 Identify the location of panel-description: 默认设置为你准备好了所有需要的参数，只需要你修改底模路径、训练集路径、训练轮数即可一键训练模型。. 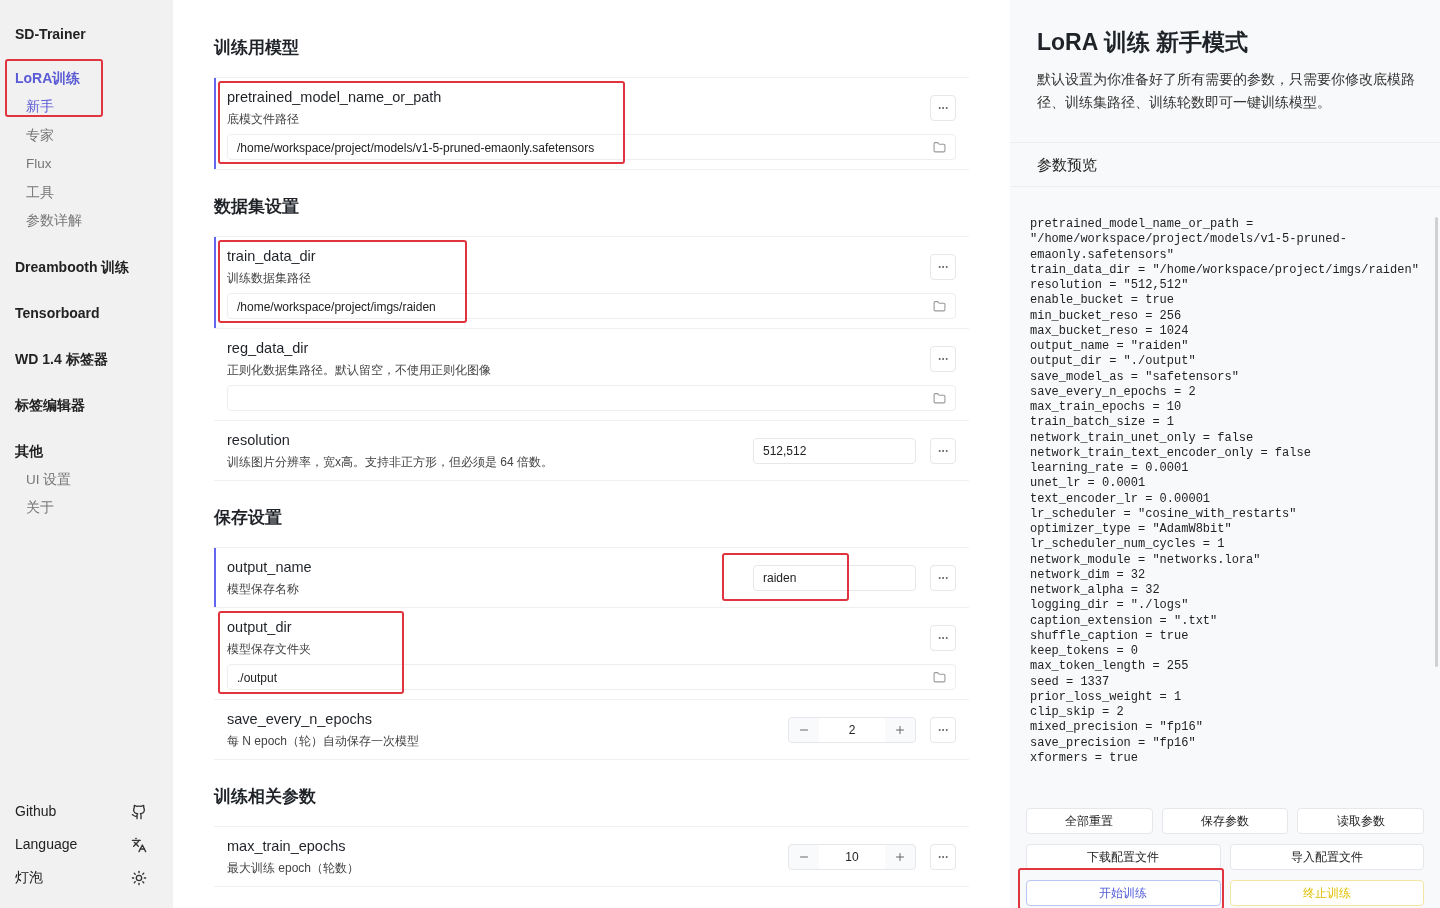
(1226, 91).